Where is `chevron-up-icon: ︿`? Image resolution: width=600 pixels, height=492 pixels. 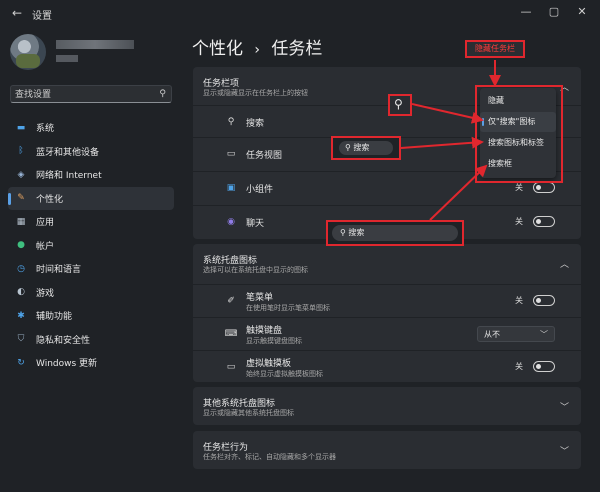 chevron-up-icon: ︿ is located at coordinates (564, 263).